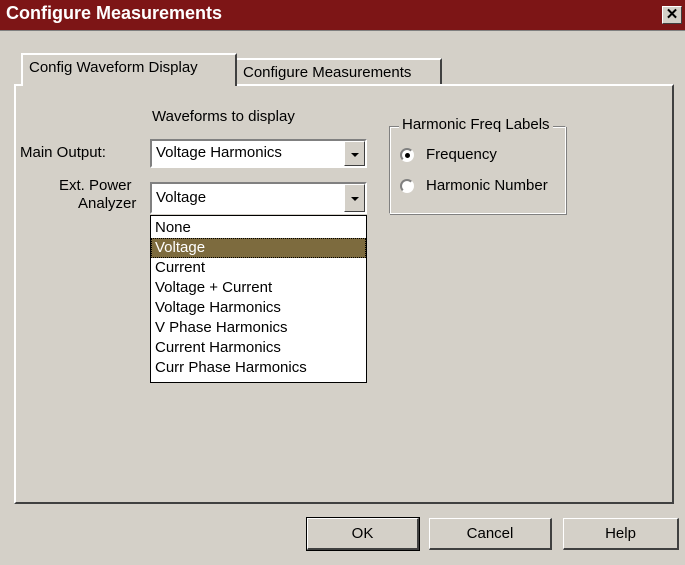 The height and width of the screenshot is (565, 685). Describe the element at coordinates (113, 67) in the screenshot. I see `tab-label: Config Waveform Display` at that location.